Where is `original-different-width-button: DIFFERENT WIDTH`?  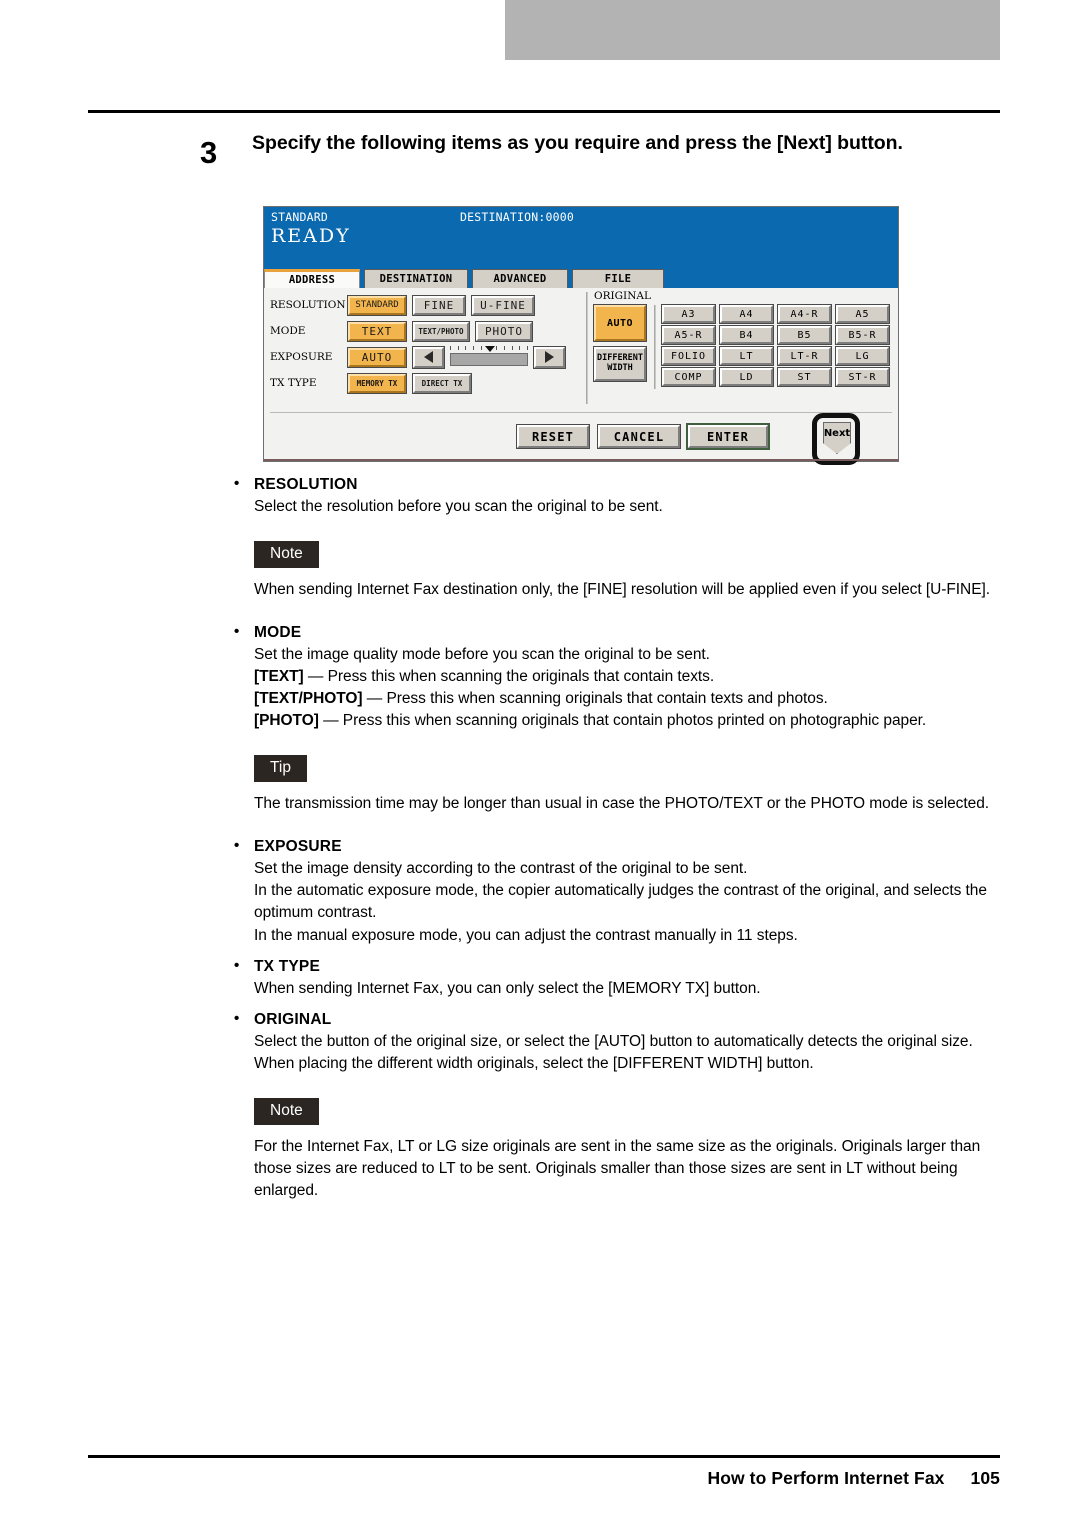 original-different-width-button: DIFFERENT WIDTH is located at coordinates (620, 364).